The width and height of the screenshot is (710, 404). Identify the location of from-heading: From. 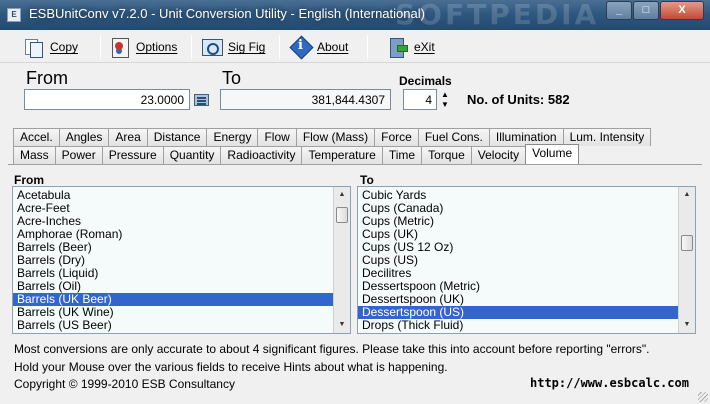
(47, 78).